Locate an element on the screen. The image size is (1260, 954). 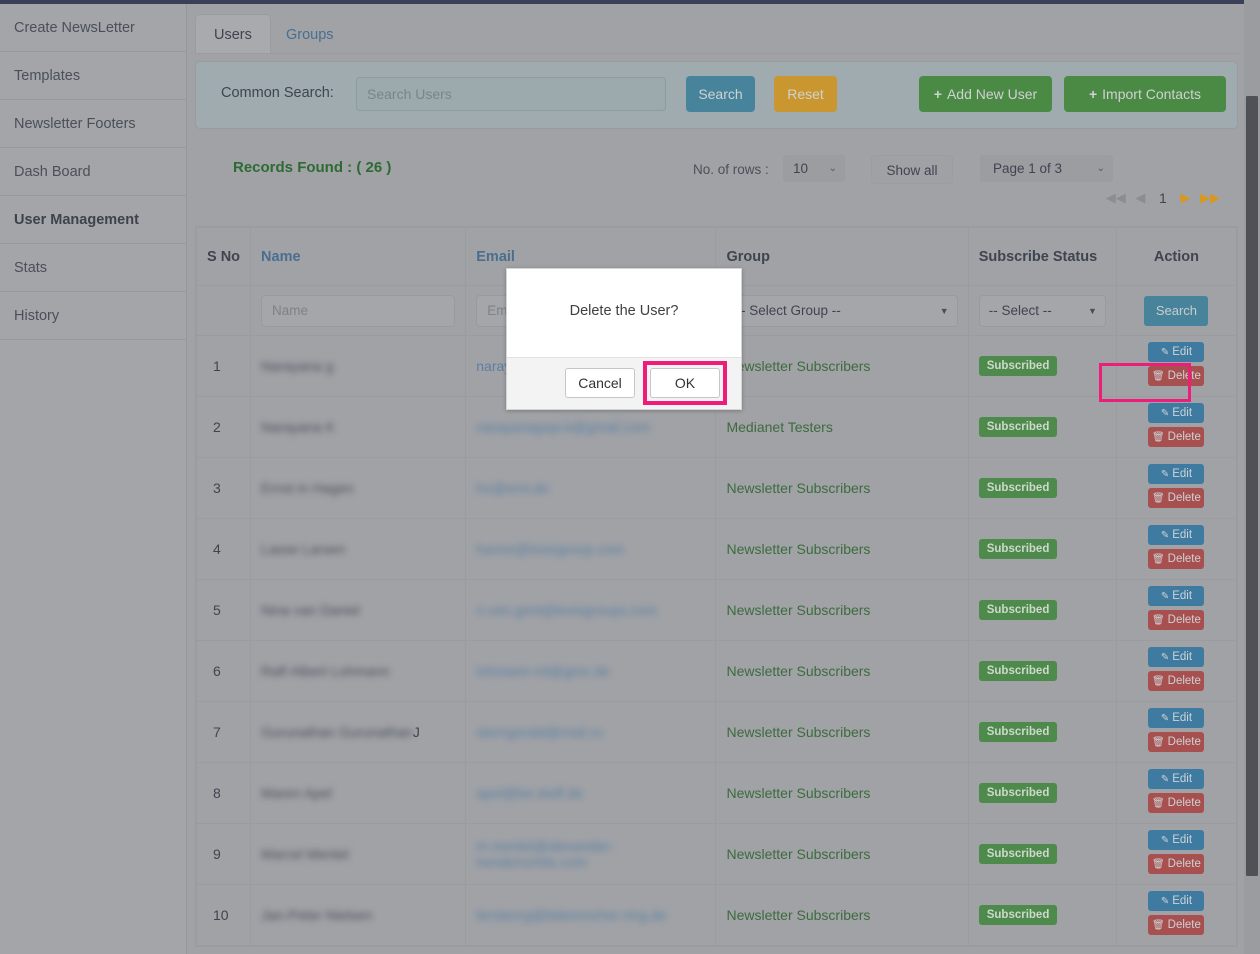
first-page-icon: ◀◀ is located at coordinates (1116, 198).